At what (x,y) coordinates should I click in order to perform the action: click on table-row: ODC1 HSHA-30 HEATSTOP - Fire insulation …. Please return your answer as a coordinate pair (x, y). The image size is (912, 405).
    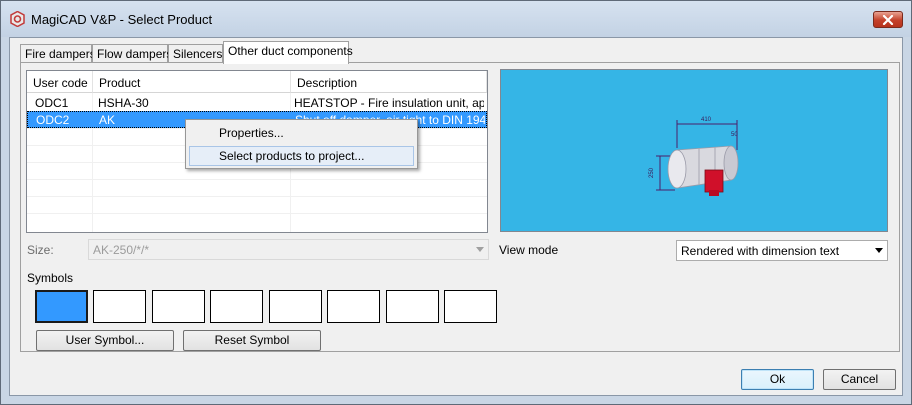
    Looking at the image, I should click on (257, 102).